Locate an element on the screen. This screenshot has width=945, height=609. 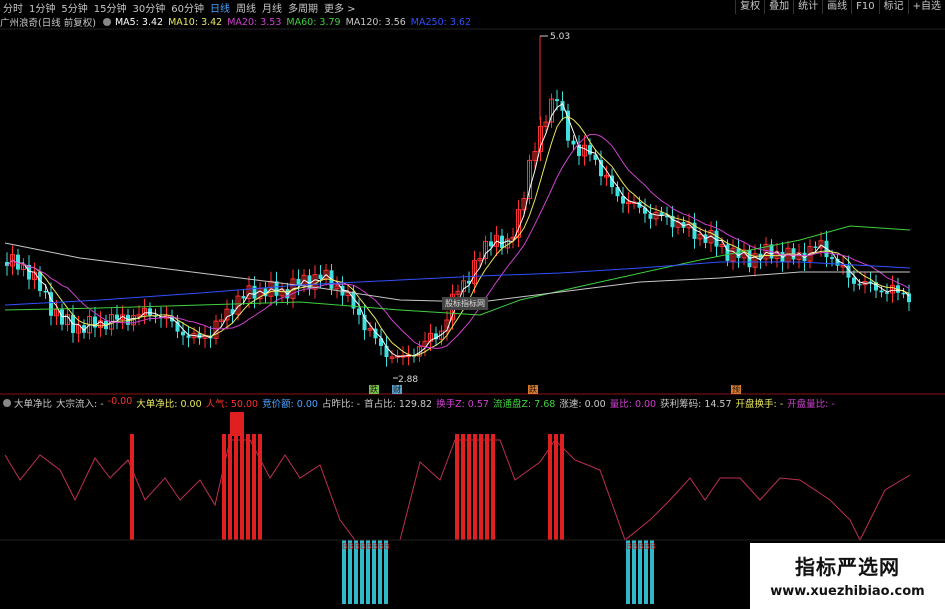
sub-legend-item: 开盘量比: - is located at coordinates (811, 404).